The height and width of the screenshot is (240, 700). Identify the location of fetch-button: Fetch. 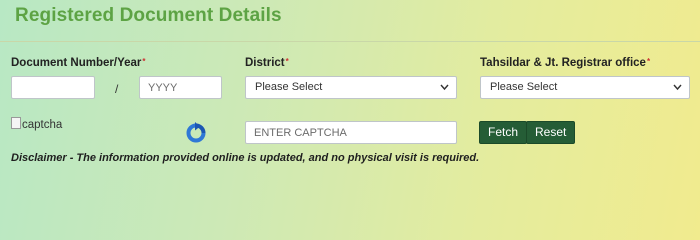
(503, 132).